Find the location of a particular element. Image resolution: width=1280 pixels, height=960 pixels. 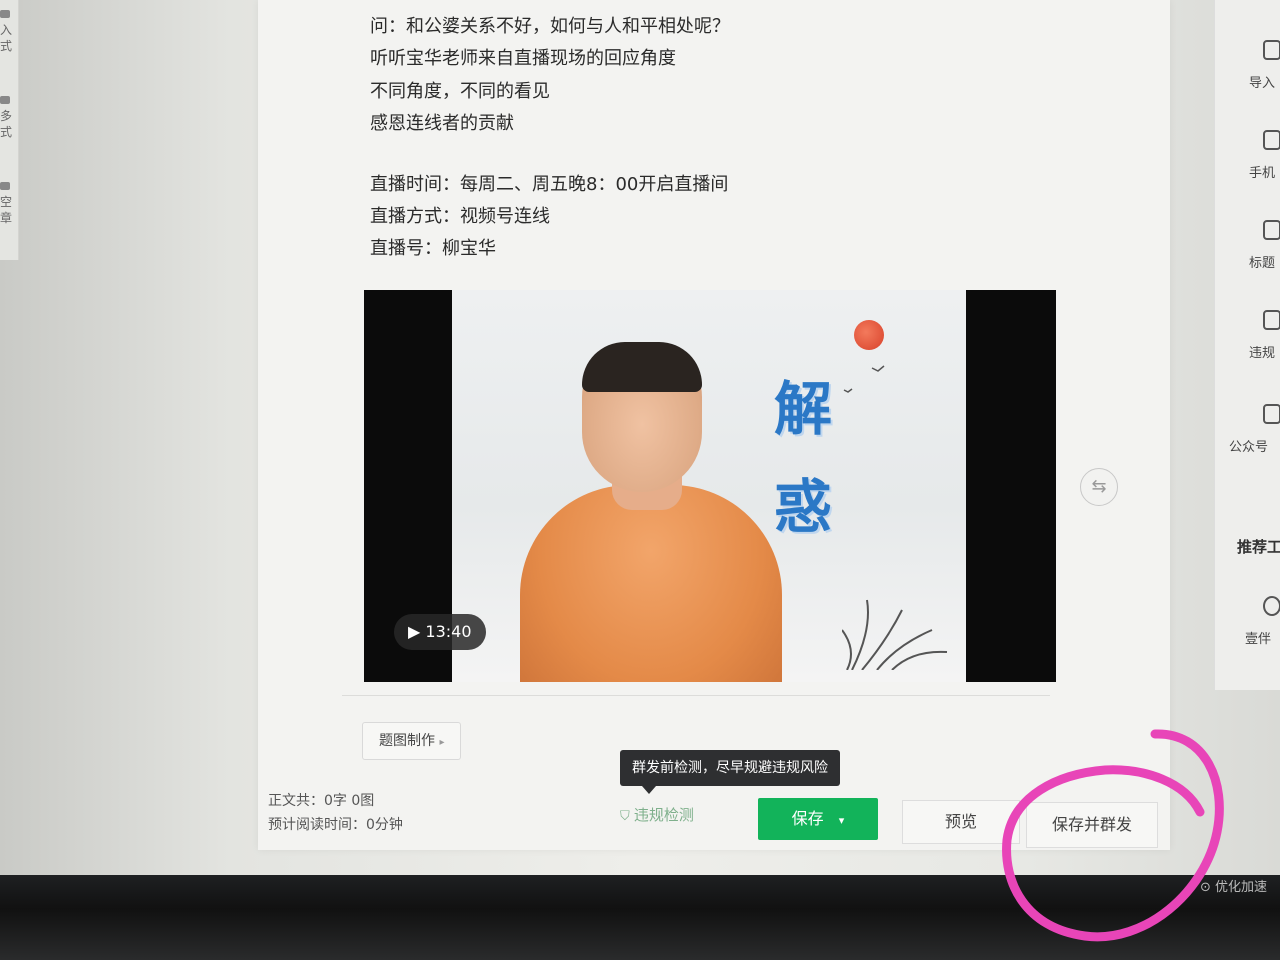

article-line: 直播号：柳宝华 is located at coordinates (433, 247).